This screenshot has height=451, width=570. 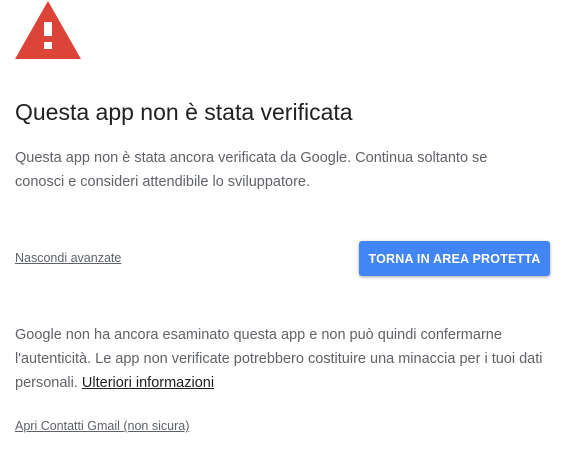 What do you see at coordinates (148, 383) in the screenshot?
I see `learn-more-link: Ulteriori informazioni` at bounding box center [148, 383].